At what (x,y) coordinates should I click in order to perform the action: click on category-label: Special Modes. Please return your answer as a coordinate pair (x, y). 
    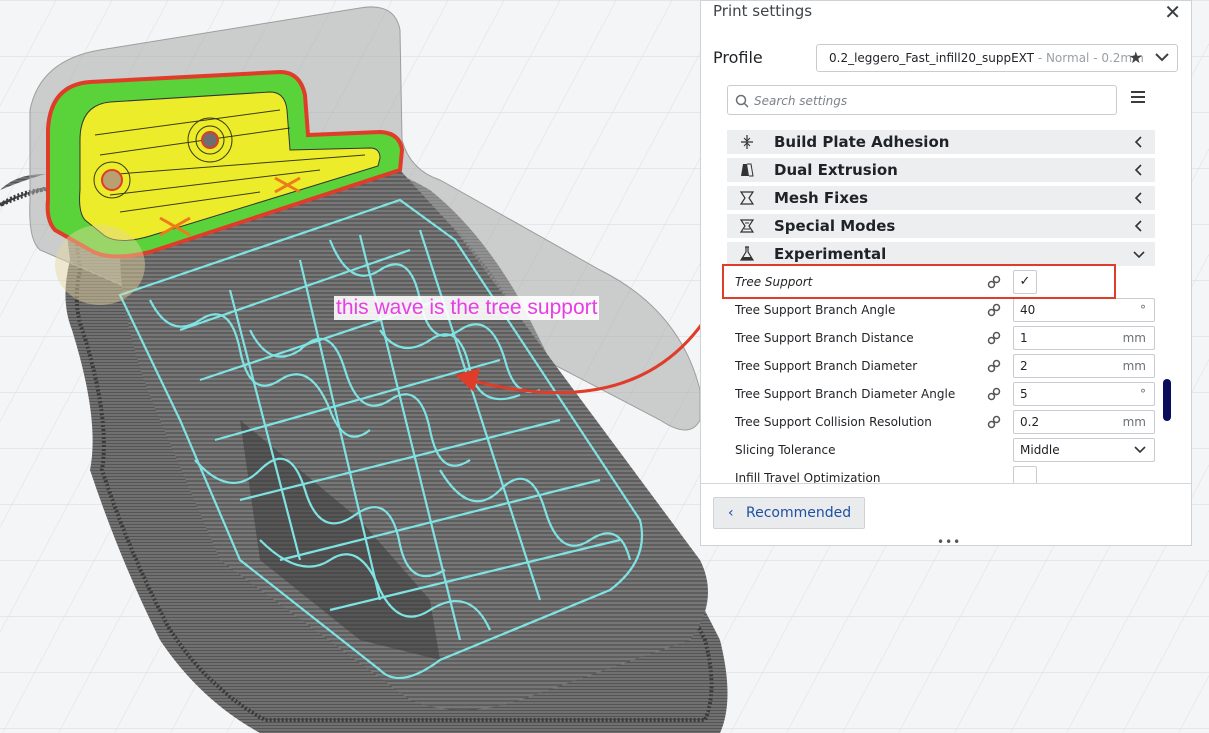
    Looking at the image, I should click on (835, 226).